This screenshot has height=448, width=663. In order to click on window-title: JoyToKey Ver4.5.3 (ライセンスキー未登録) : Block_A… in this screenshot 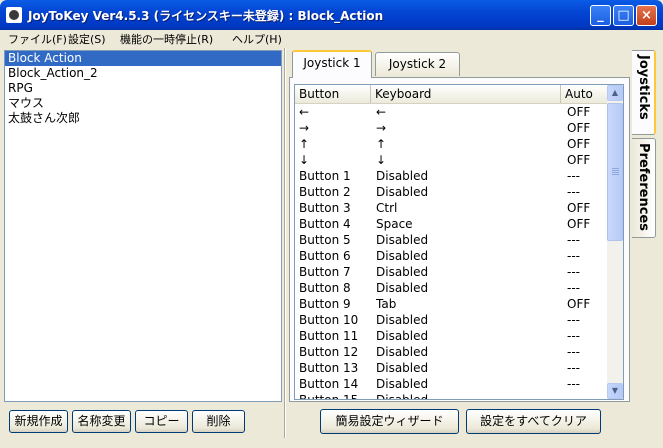, I will do `click(206, 16)`.